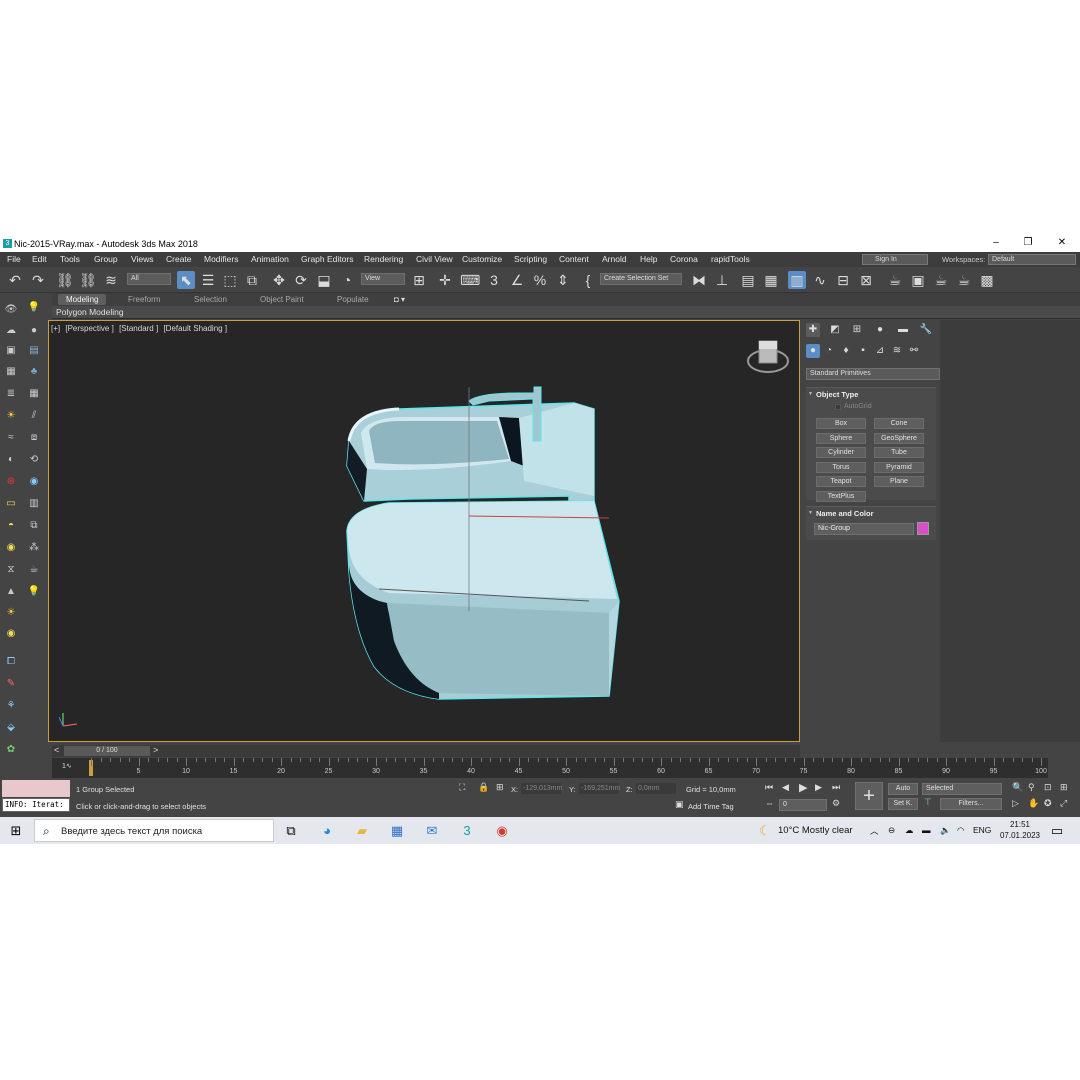 This screenshot has width=1080, height=1080. What do you see at coordinates (869, 796) in the screenshot?
I see `set-key-icon: +` at bounding box center [869, 796].